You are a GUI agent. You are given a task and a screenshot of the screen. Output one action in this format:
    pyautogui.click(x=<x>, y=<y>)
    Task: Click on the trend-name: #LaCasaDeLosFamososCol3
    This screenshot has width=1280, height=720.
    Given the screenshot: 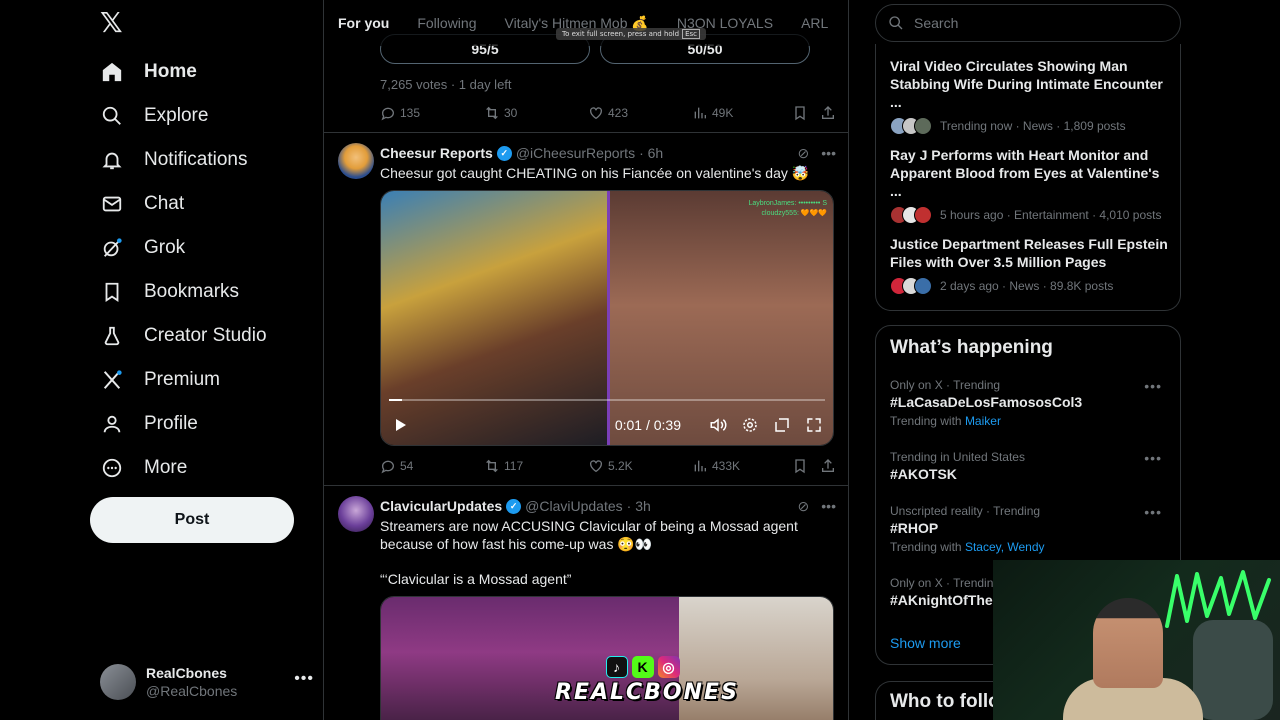 What is the action you would take?
    pyautogui.click(x=986, y=402)
    